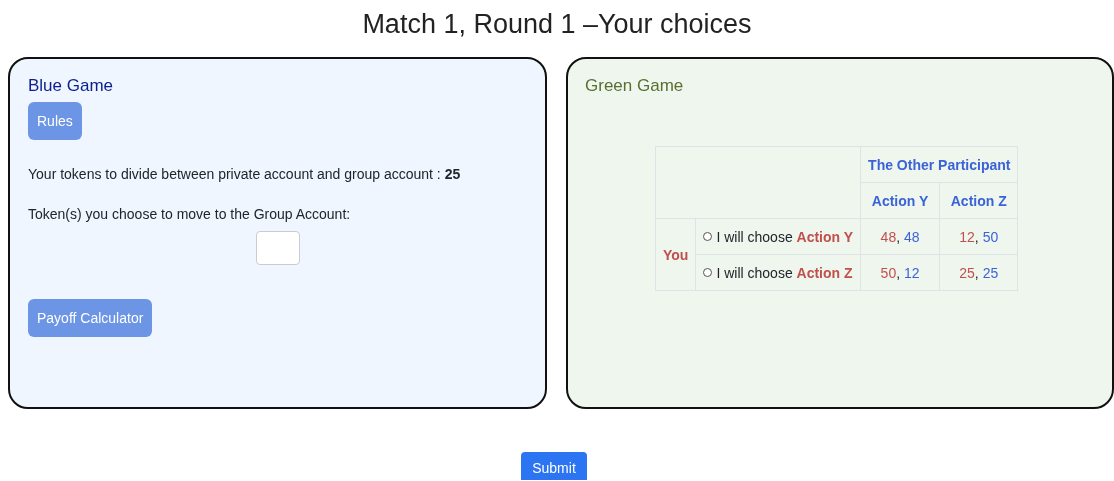  Describe the element at coordinates (900, 272) in the screenshot. I see `payoff-cell: 50, 12` at that location.